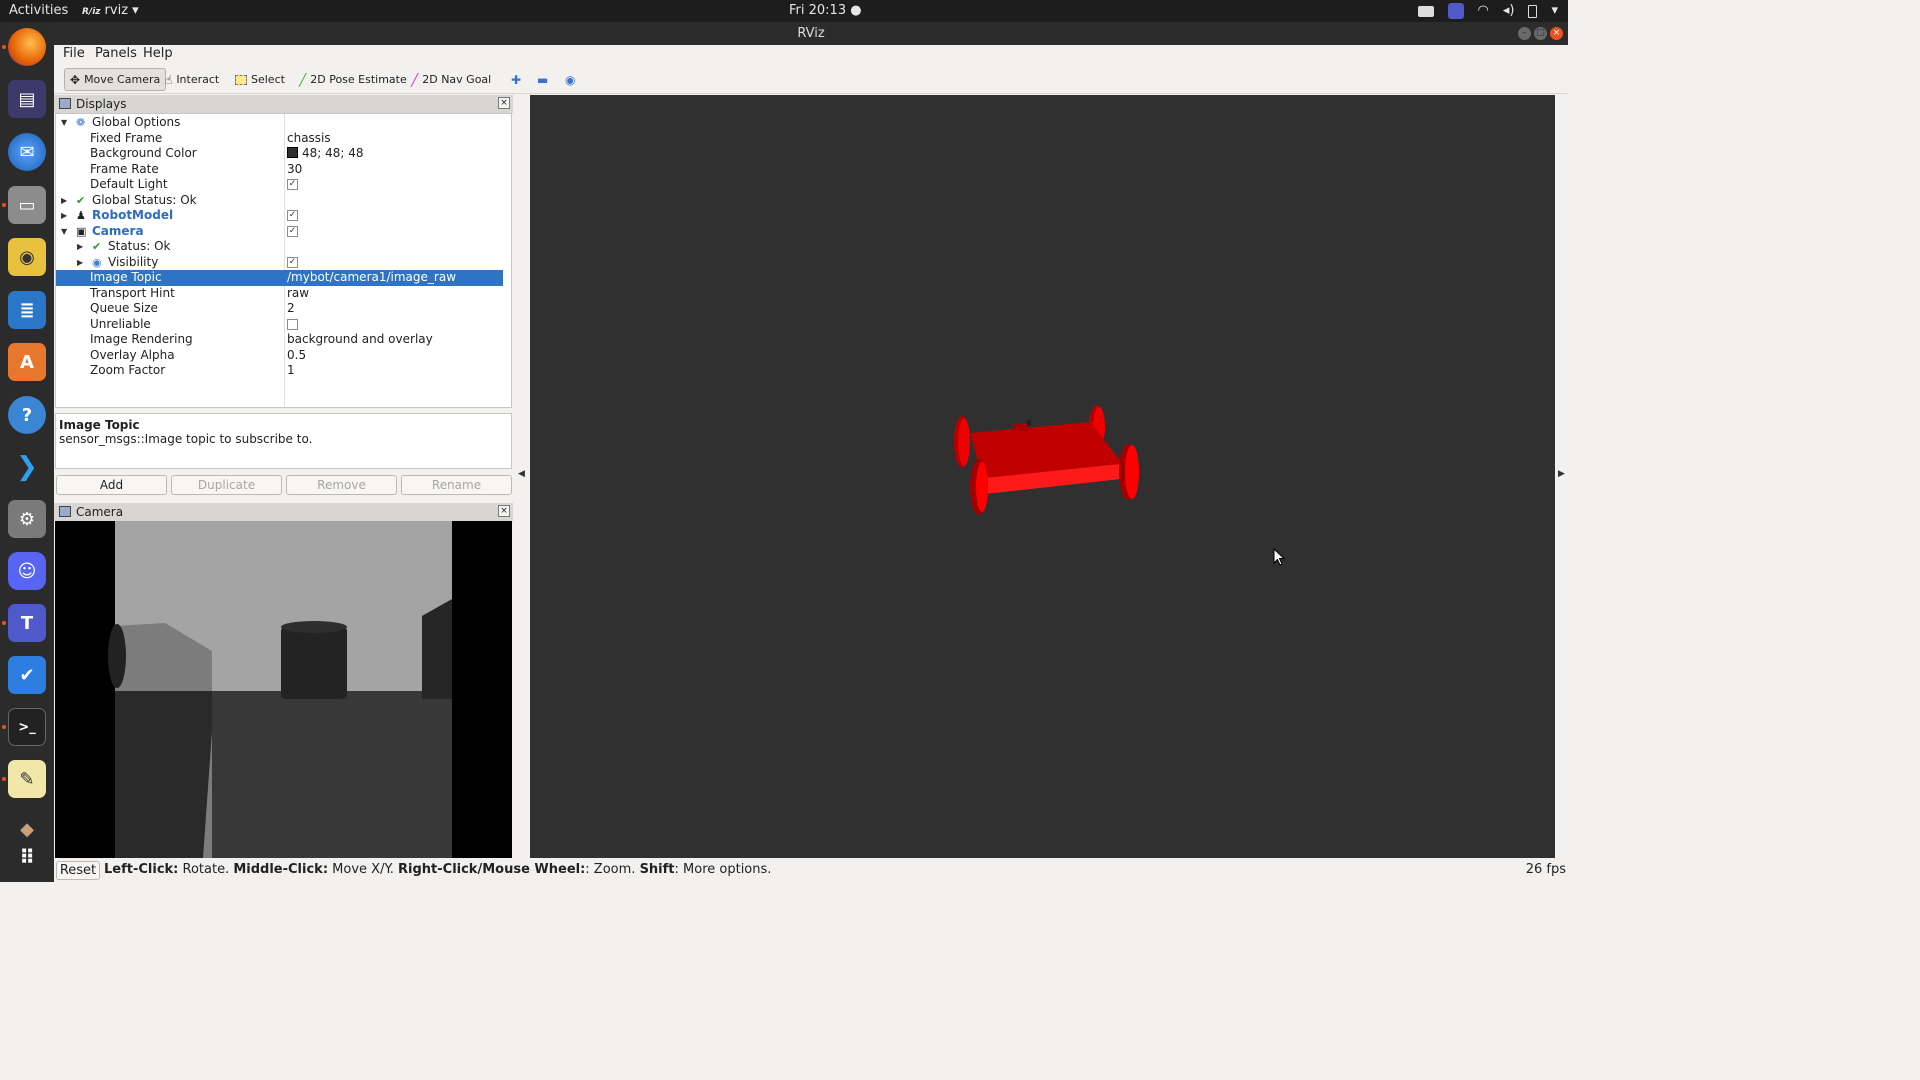  I want to click on terminal-icon: >_, so click(27, 727).